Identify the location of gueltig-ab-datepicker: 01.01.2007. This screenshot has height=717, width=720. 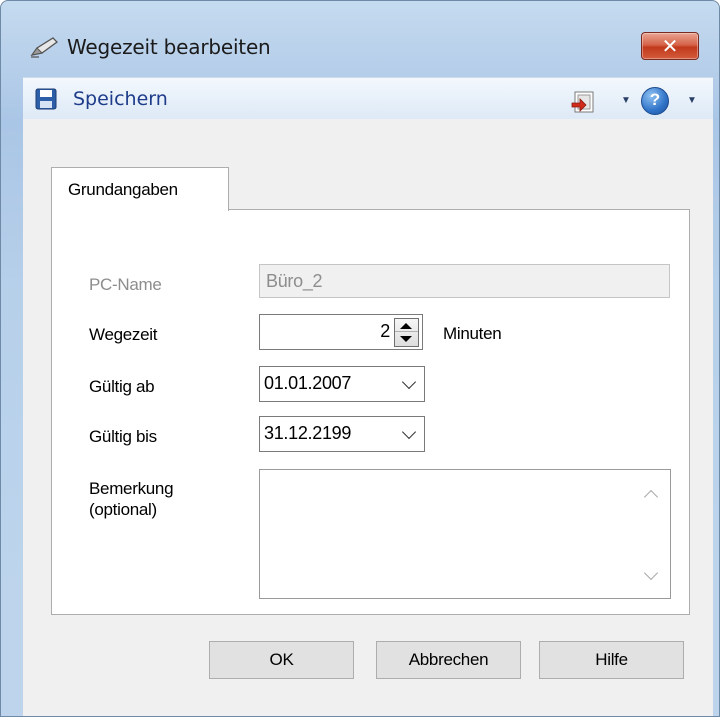
(342, 384).